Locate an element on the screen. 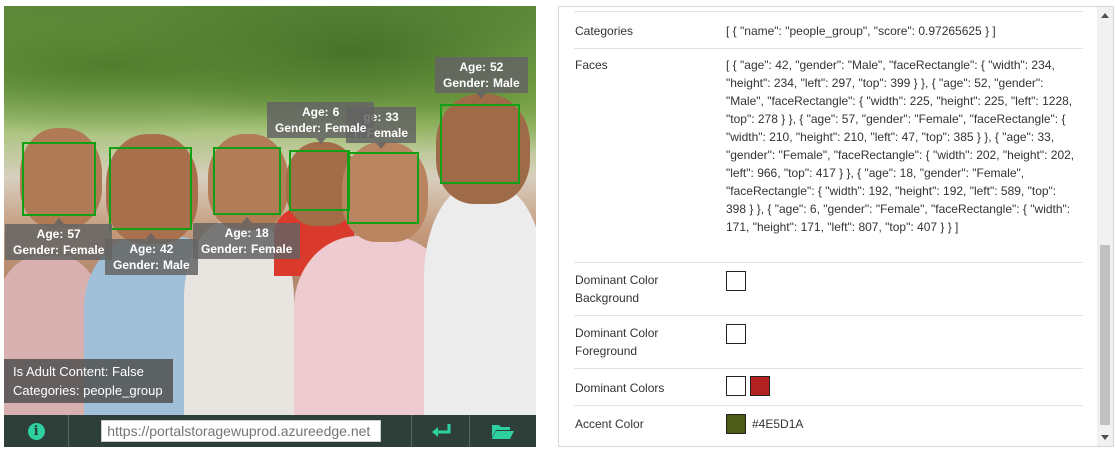 The height and width of the screenshot is (452, 1116). table-row-accent: Accent Color #4E5D1A is located at coordinates (828, 425).